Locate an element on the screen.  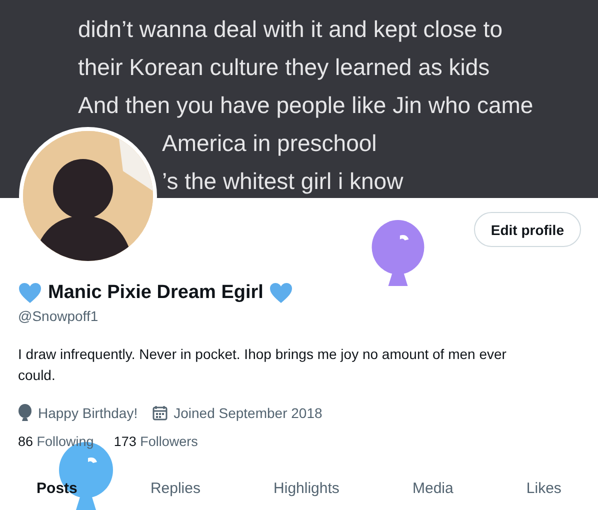
bio-text: I draw infrequently. Never in pocket. Ihop brings me joy no amount of men ever could. is located at coordinates (263, 365).